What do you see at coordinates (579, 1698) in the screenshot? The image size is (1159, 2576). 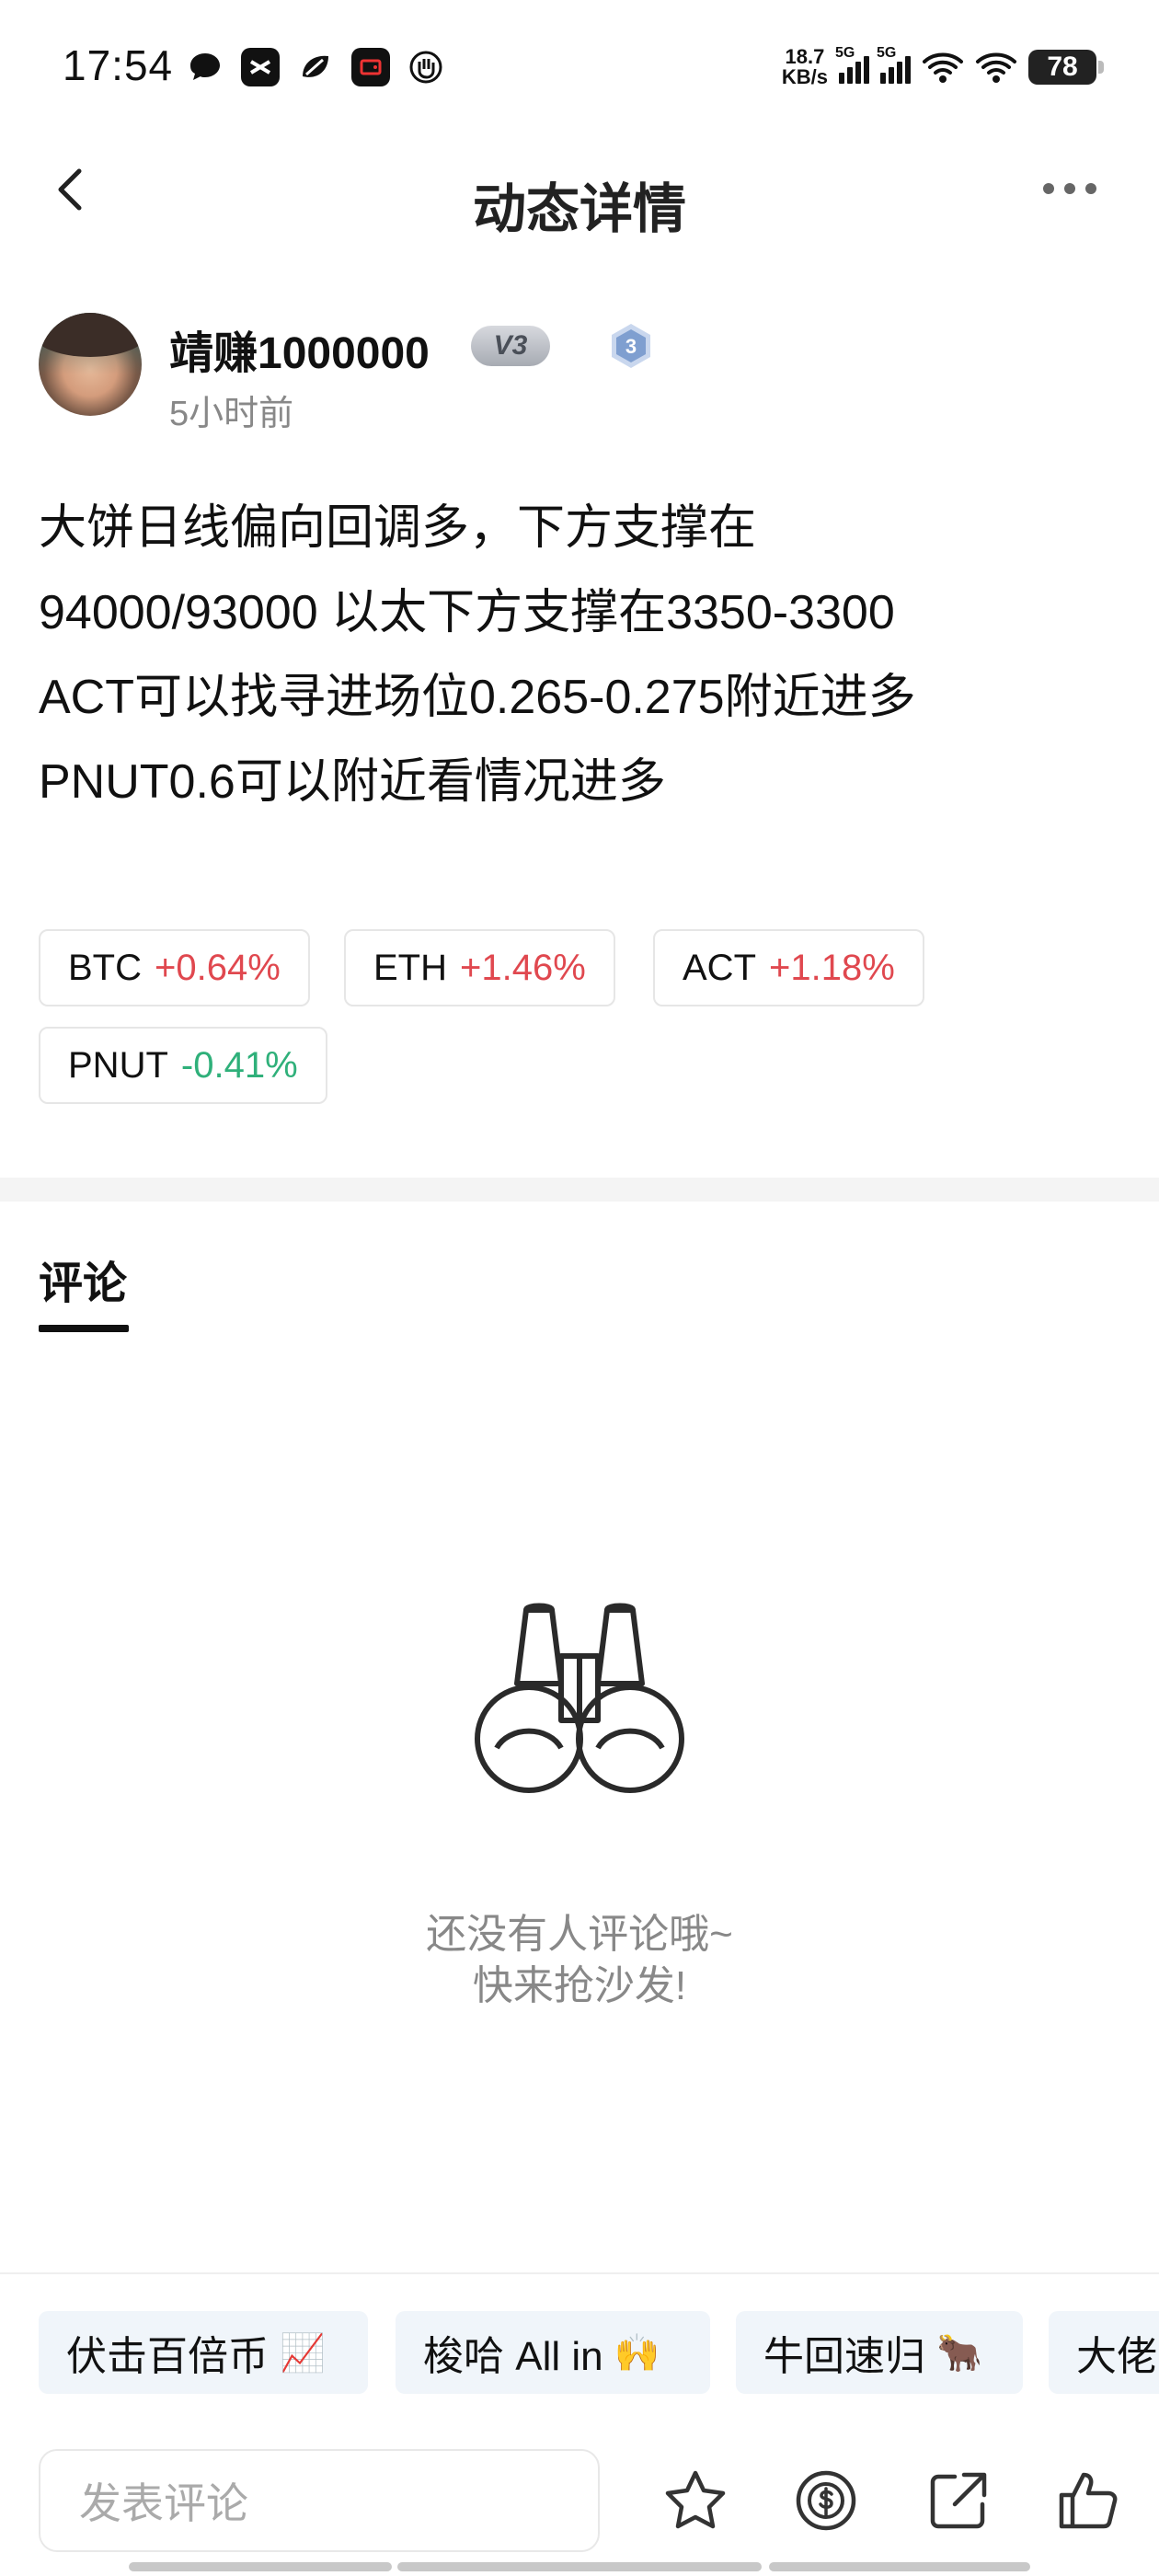 I see `binoculars-icon` at bounding box center [579, 1698].